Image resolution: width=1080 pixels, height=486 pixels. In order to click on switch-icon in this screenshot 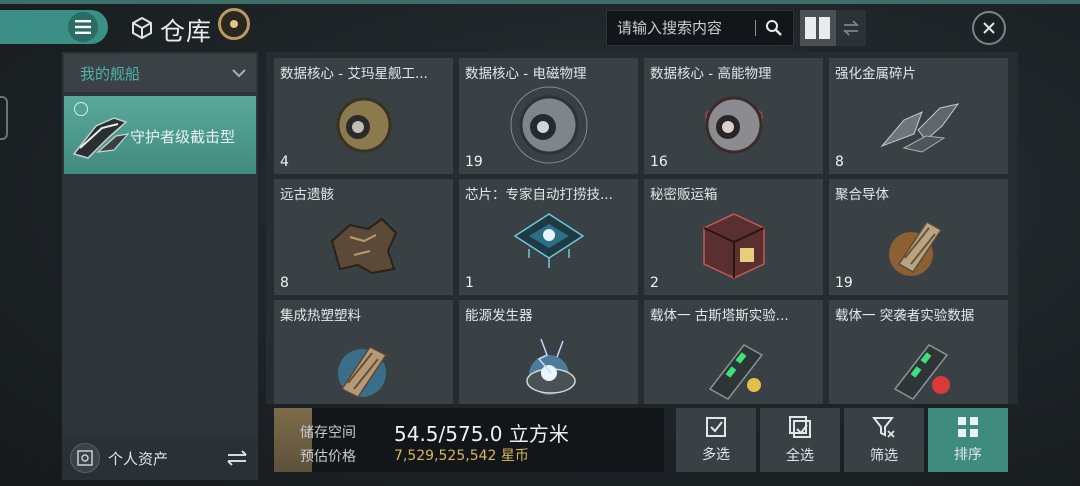, I will do `click(237, 458)`.